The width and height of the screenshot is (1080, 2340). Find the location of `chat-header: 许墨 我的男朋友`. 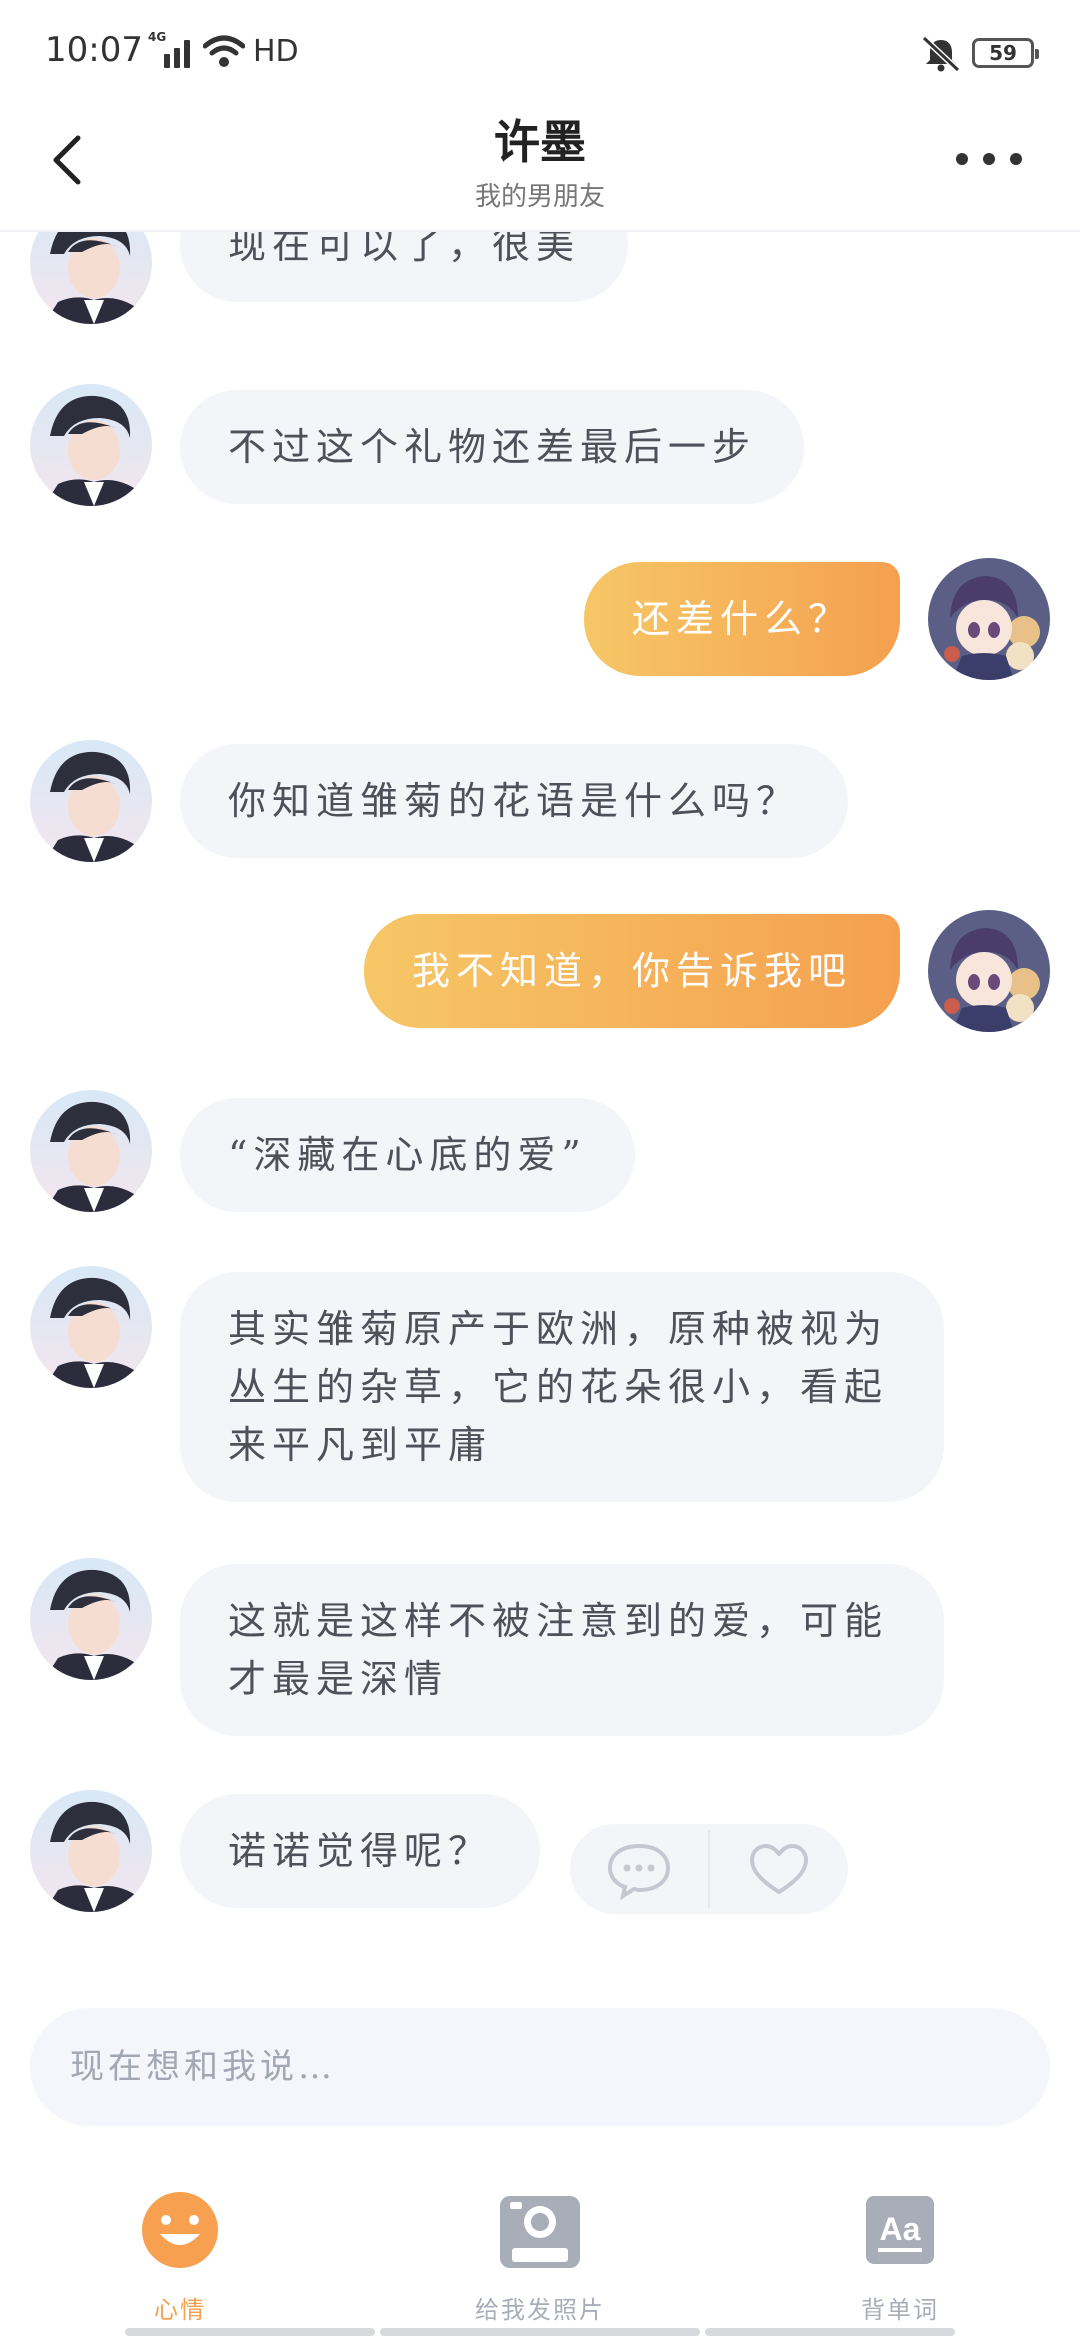

chat-header: 许墨 我的男朋友 is located at coordinates (540, 166).